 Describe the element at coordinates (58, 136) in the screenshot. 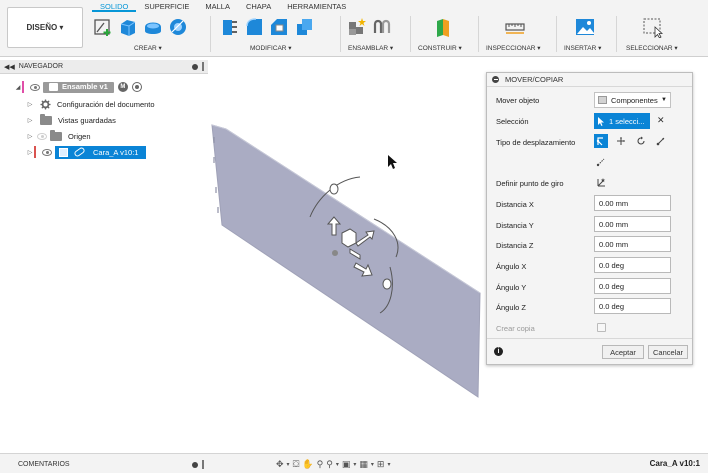

I see `tree-item-origin: ▷ Origen` at that location.